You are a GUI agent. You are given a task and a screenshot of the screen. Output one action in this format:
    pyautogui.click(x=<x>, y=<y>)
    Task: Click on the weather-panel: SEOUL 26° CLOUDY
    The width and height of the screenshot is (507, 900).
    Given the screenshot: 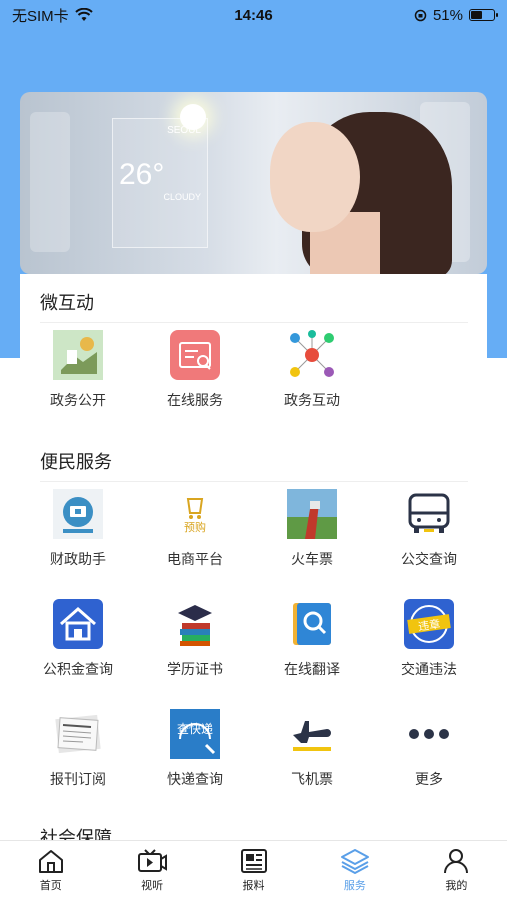 What is the action you would take?
    pyautogui.click(x=160, y=183)
    